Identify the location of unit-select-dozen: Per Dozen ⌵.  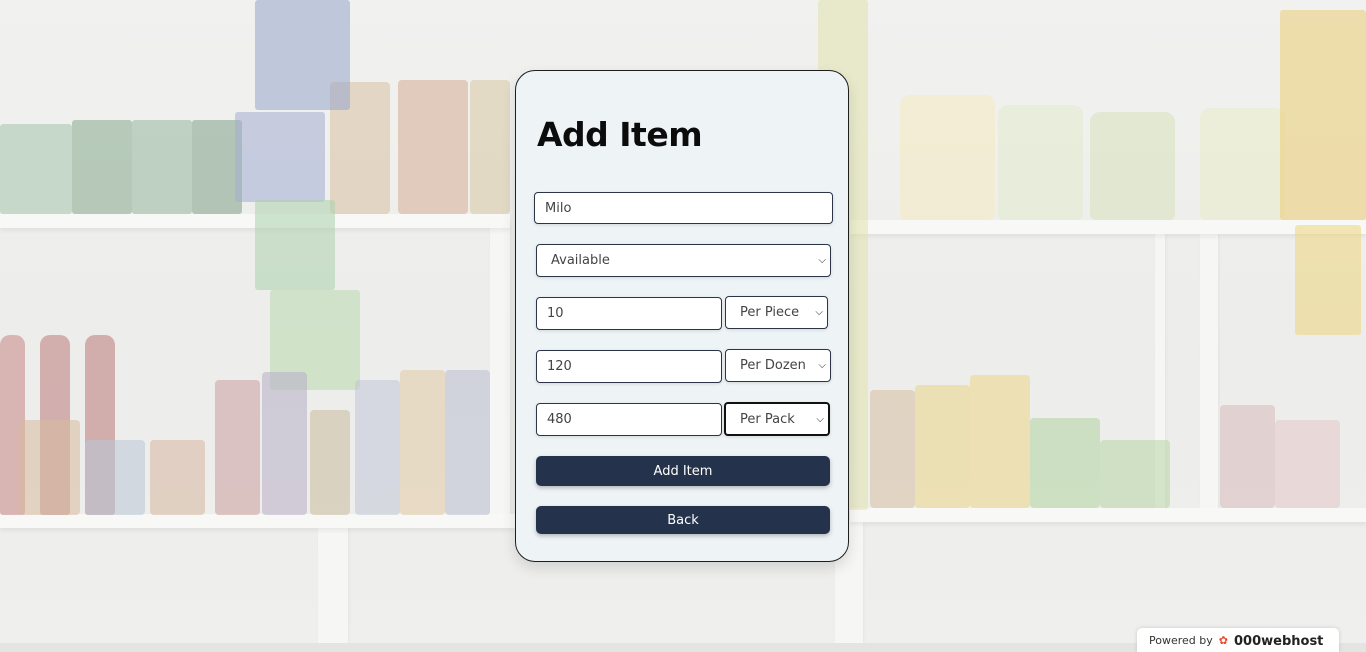
(778, 365).